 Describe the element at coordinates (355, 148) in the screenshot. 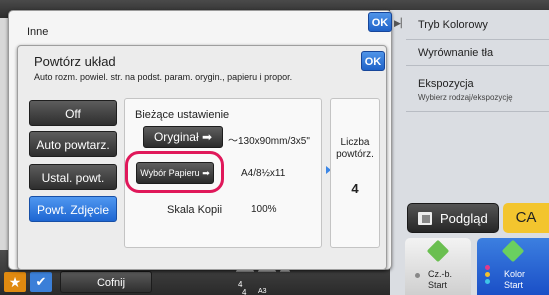

I see `repeat-count-label: Liczba powtórz.` at that location.